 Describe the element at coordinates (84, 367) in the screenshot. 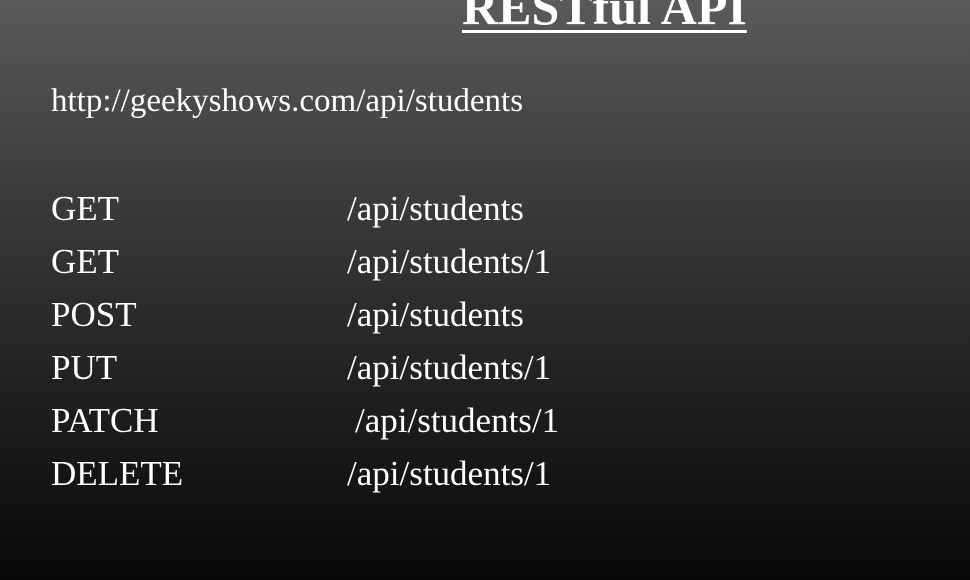

I see `route-method: PUT` at that location.